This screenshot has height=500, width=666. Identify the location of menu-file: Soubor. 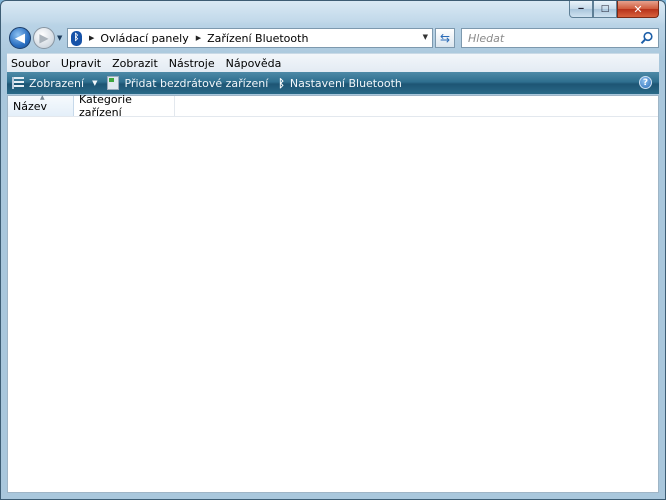
(30, 63).